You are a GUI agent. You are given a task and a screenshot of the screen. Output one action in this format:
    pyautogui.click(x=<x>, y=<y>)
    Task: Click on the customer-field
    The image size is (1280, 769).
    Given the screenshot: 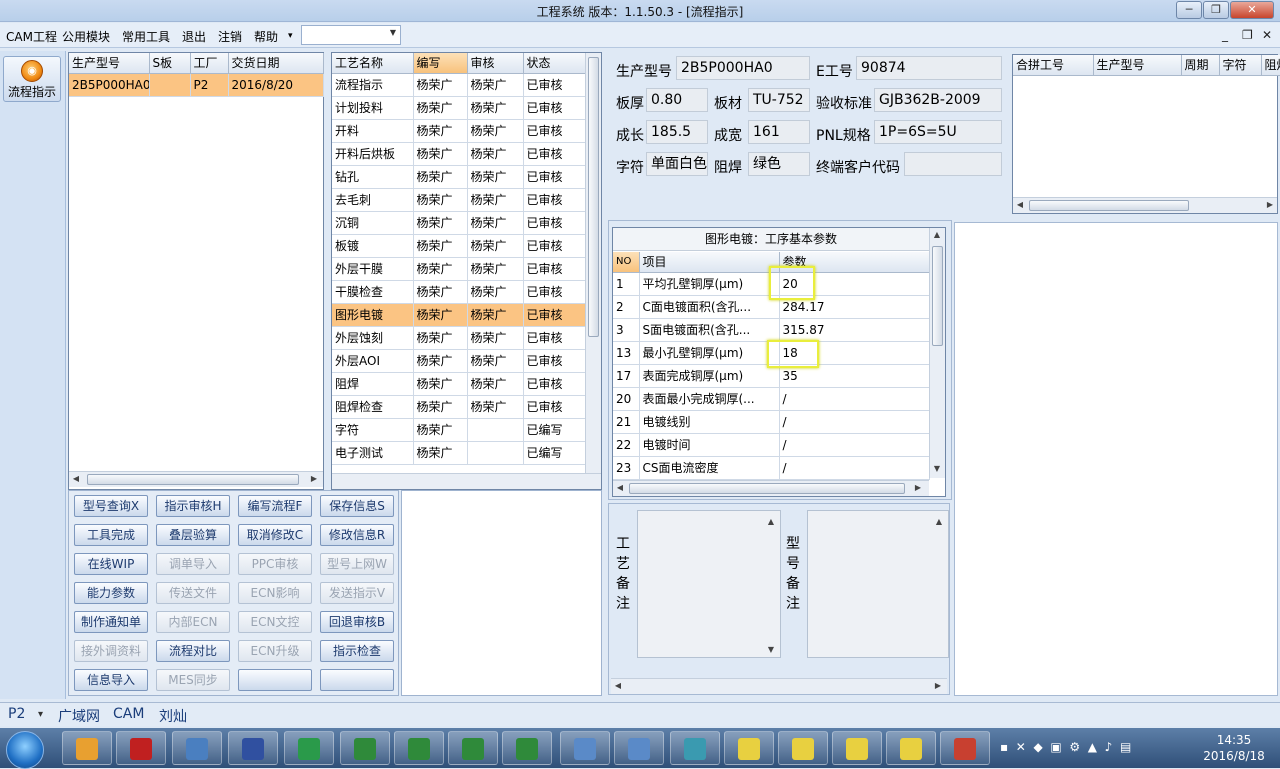 What is the action you would take?
    pyautogui.click(x=953, y=164)
    